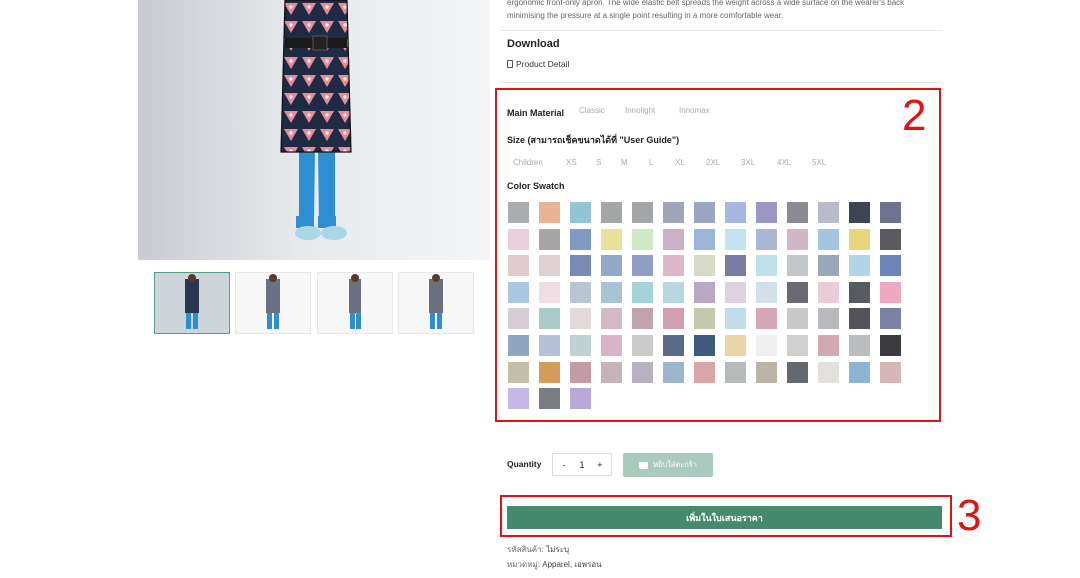  Describe the element at coordinates (314, 130) in the screenshot. I see `product-main-image` at that location.